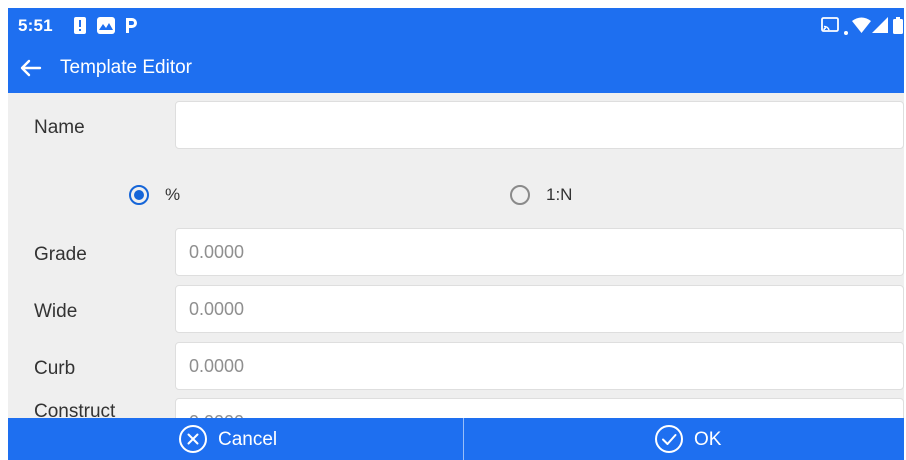  Describe the element at coordinates (539, 366) in the screenshot. I see `curb-input` at that location.